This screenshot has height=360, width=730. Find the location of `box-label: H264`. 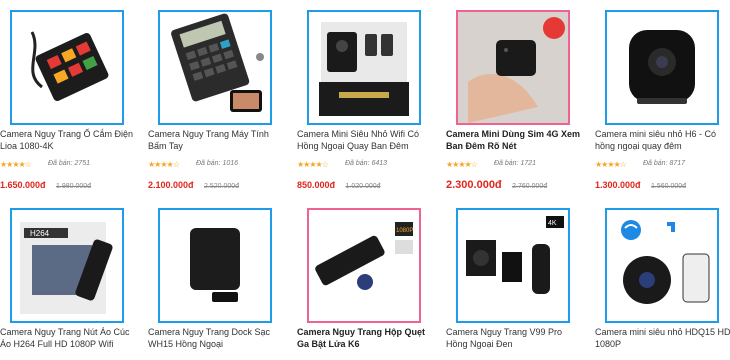

box-label: H264 is located at coordinates (40, 233).